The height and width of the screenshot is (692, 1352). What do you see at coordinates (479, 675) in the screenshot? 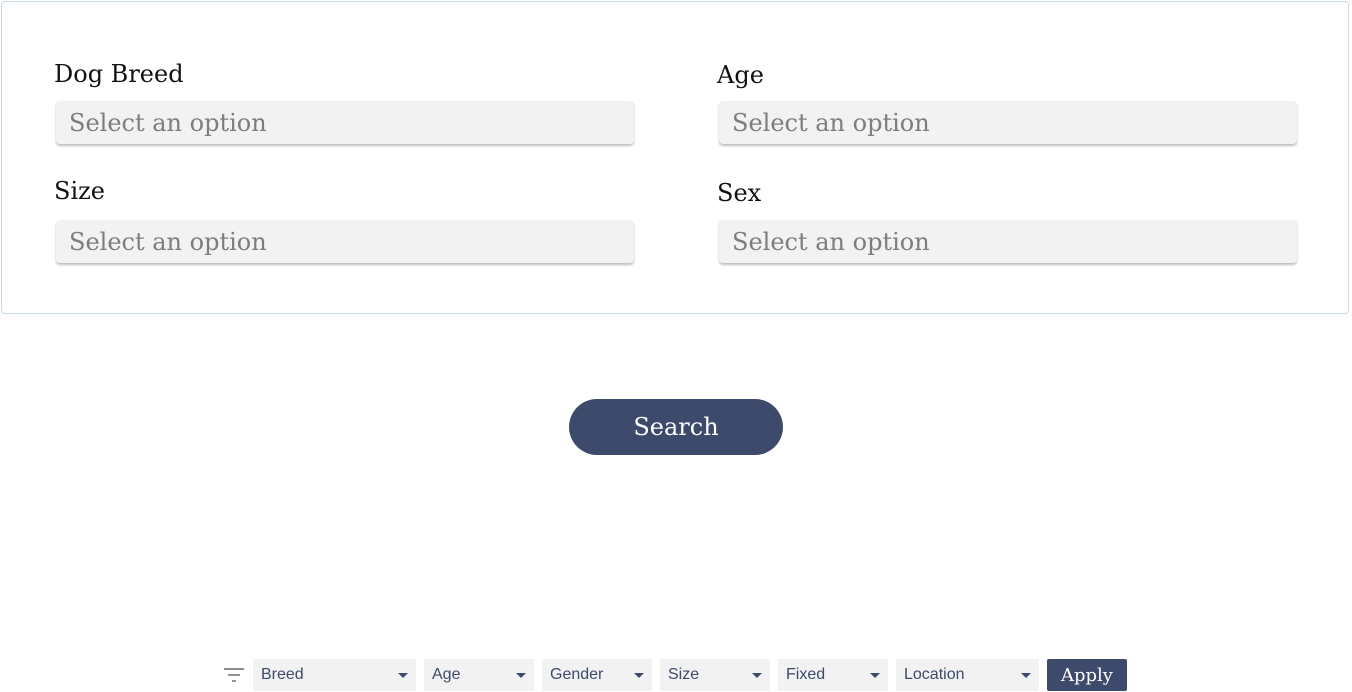
I see `filter-age-select: Age` at bounding box center [479, 675].